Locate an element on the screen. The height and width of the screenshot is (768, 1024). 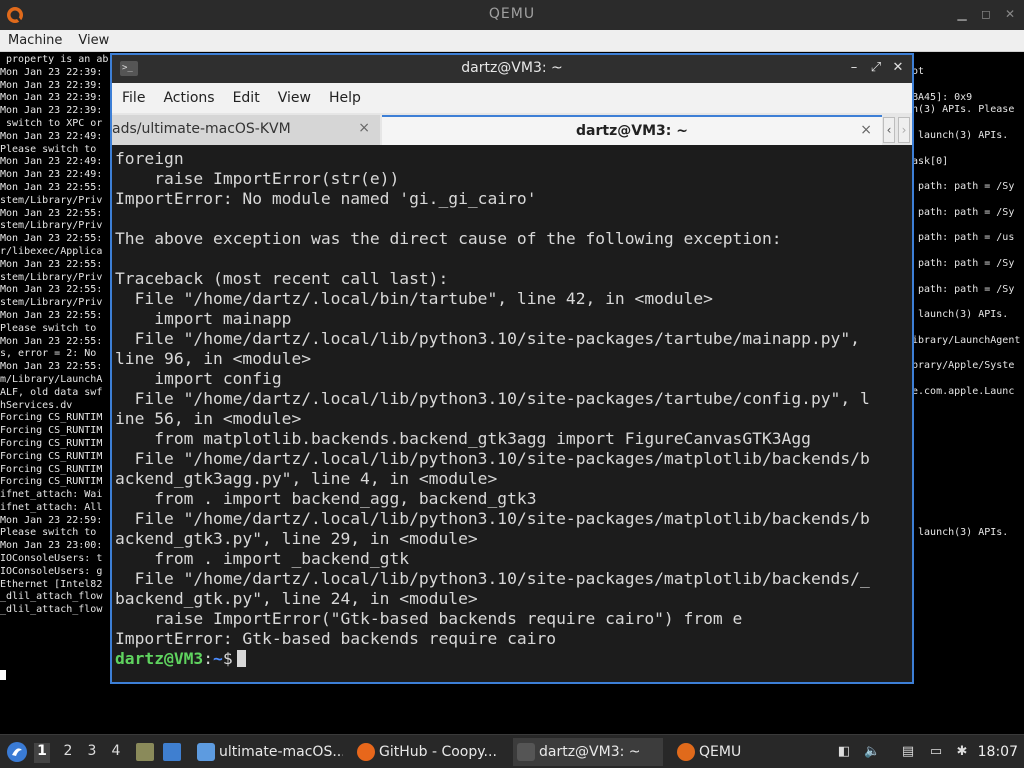
console-line: brary/Apple/Syste is located at coordinates (963, 366).